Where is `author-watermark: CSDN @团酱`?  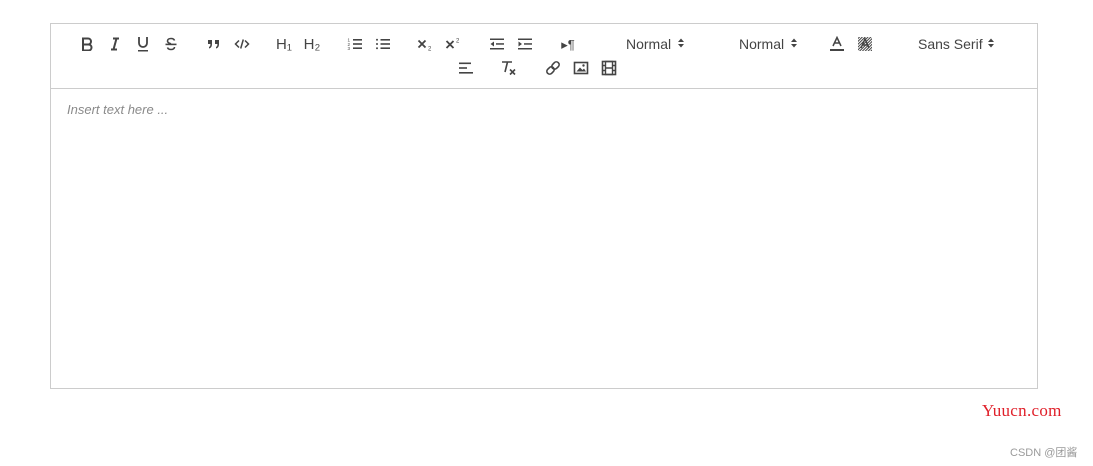 author-watermark: CSDN @团酱 is located at coordinates (1044, 453).